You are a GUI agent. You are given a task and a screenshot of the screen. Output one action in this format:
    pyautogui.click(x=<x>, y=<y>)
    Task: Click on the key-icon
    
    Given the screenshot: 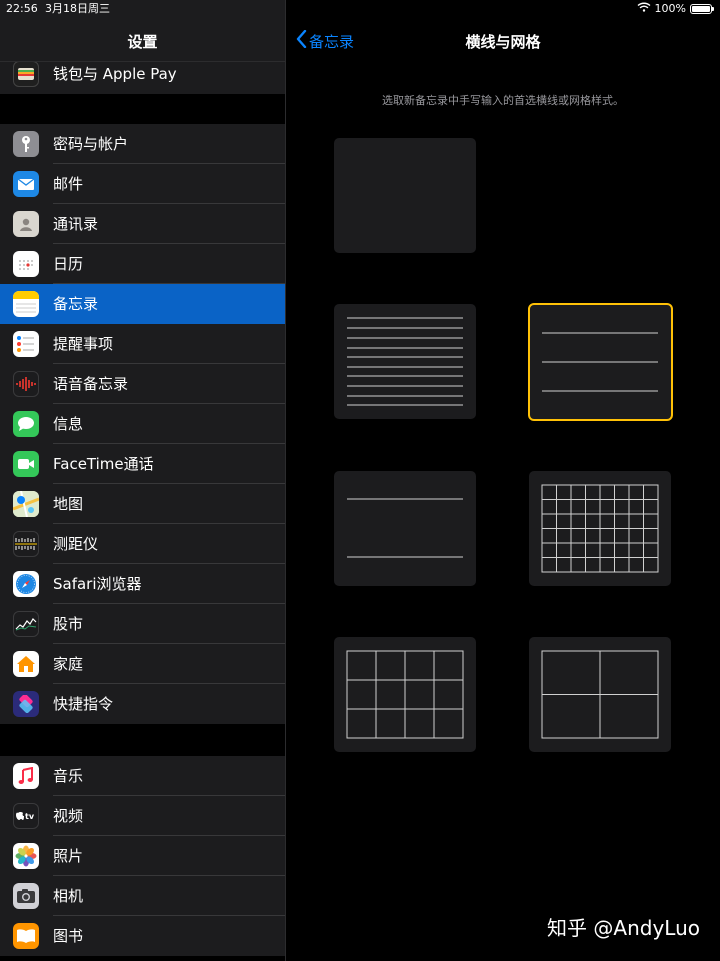 What is the action you would take?
    pyautogui.click(x=26, y=144)
    